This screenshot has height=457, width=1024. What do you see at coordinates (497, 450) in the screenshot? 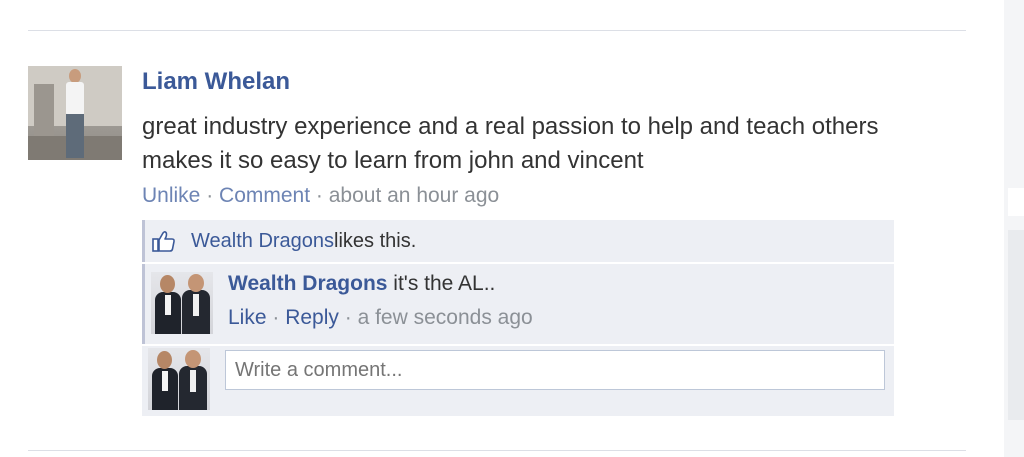
I see `bottom-divider` at bounding box center [497, 450].